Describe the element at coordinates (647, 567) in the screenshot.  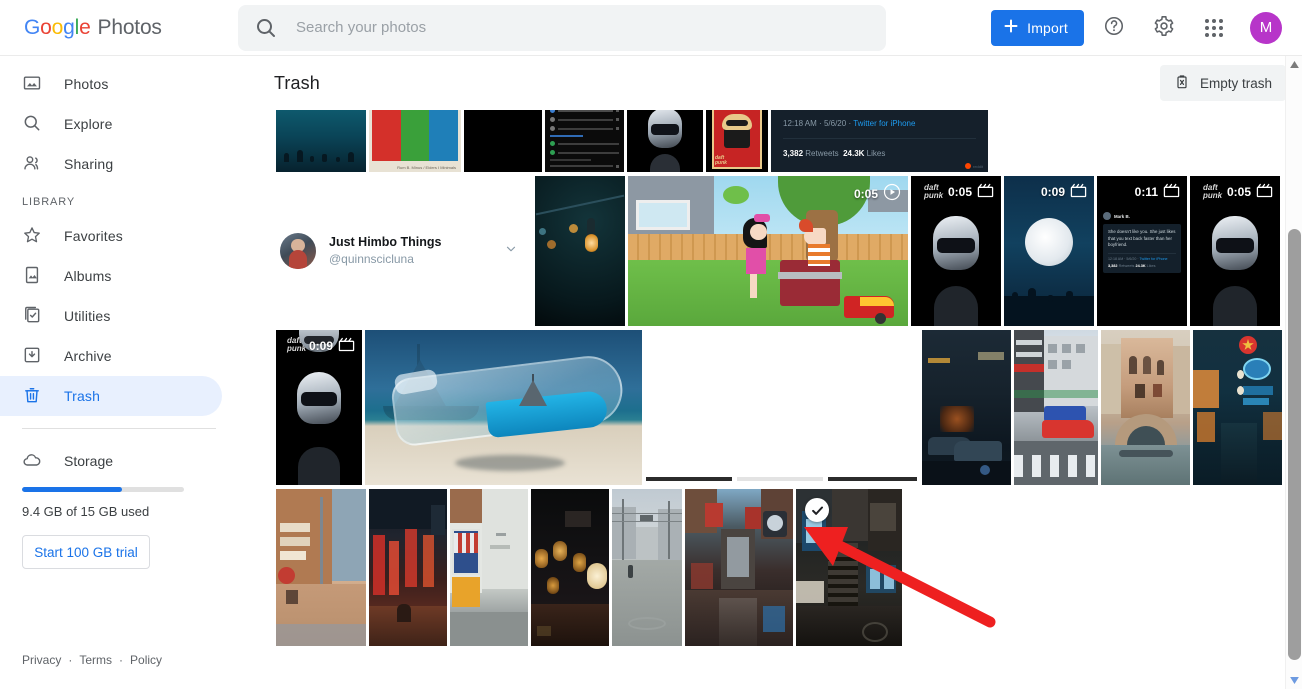
I see `thumb-quiet-town-street` at that location.